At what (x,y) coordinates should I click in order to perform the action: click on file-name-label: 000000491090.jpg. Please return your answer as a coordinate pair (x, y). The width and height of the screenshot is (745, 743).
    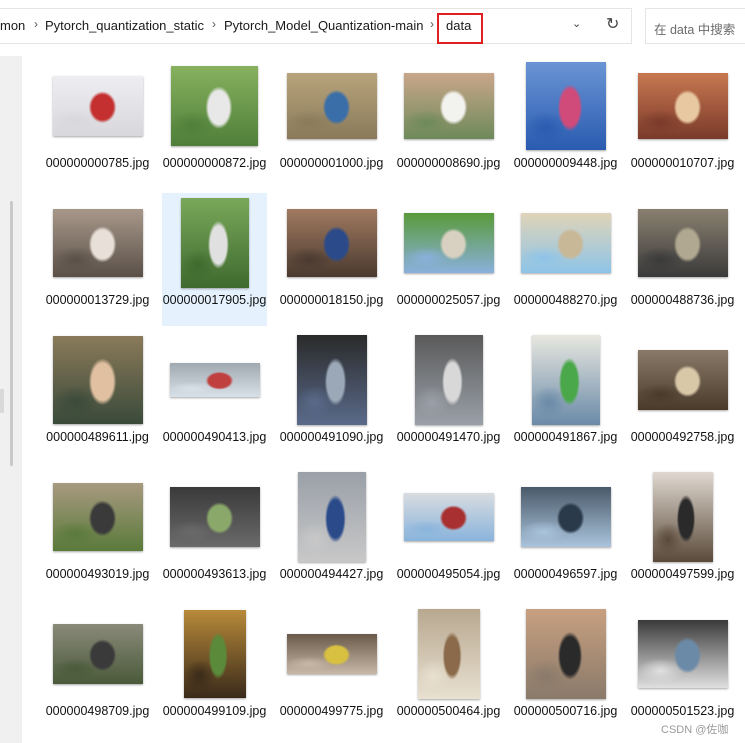
    Looking at the image, I should click on (331, 437).